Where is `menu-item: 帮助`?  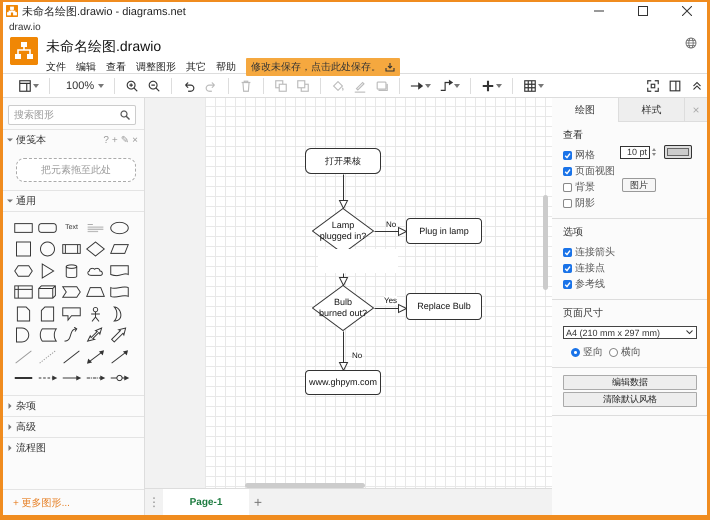 menu-item: 帮助 is located at coordinates (226, 67).